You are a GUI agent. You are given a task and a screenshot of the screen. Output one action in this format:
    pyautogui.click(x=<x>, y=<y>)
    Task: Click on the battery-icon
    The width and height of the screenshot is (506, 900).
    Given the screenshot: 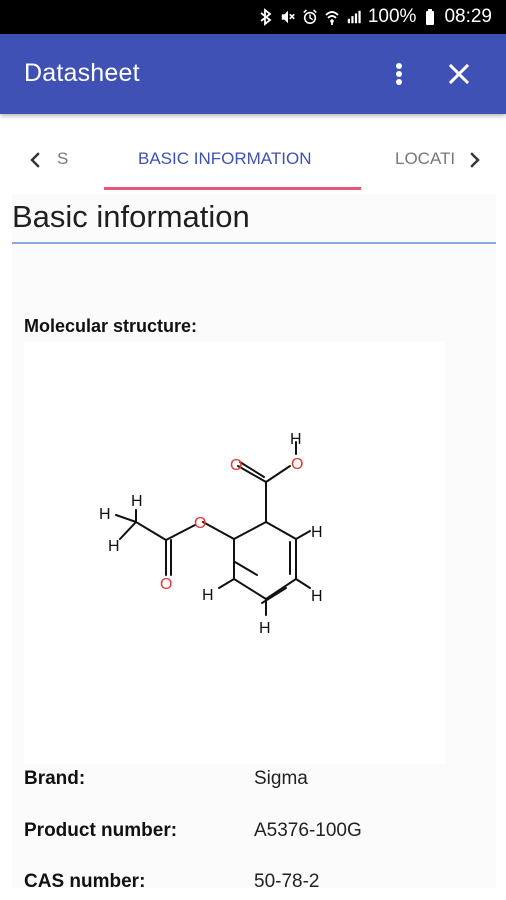 What is the action you would take?
    pyautogui.click(x=430, y=17)
    